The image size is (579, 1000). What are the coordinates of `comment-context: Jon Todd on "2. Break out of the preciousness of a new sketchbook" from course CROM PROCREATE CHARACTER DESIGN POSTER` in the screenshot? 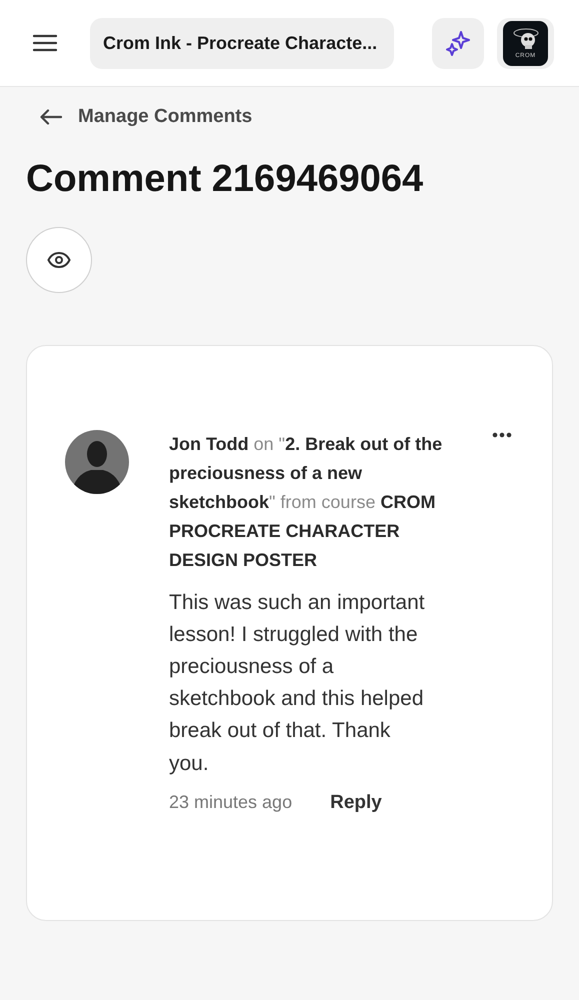 It's located at (306, 502).